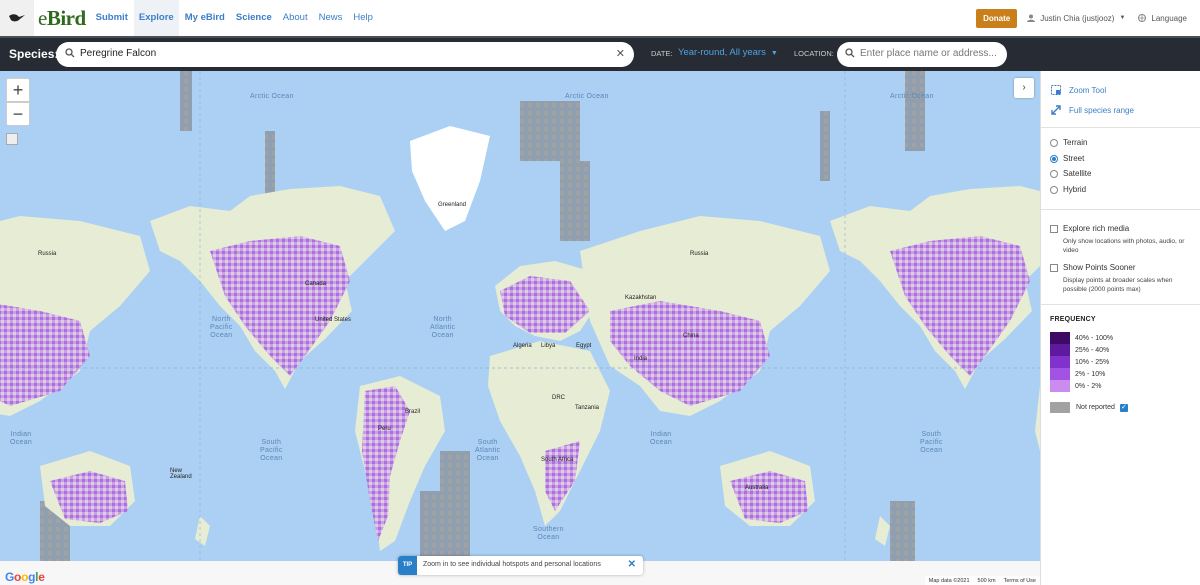 Image resolution: width=1200 pixels, height=585 pixels. I want to click on magnifier-icon, so click(12, 139).